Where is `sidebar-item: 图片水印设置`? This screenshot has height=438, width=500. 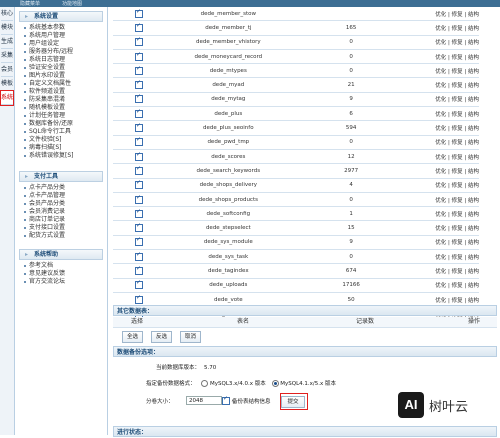 sidebar-item: 图片水印设置 is located at coordinates (61, 76).